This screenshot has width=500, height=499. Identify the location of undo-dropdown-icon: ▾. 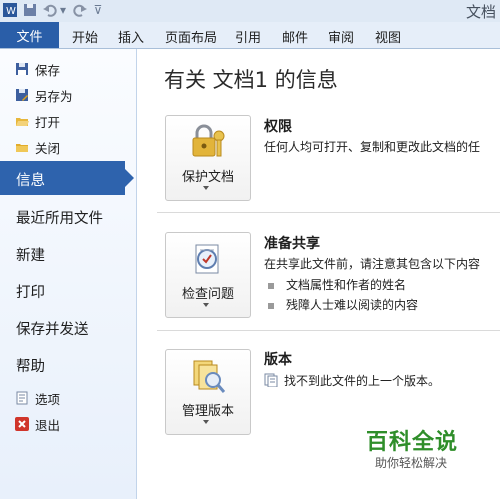
(63, 10).